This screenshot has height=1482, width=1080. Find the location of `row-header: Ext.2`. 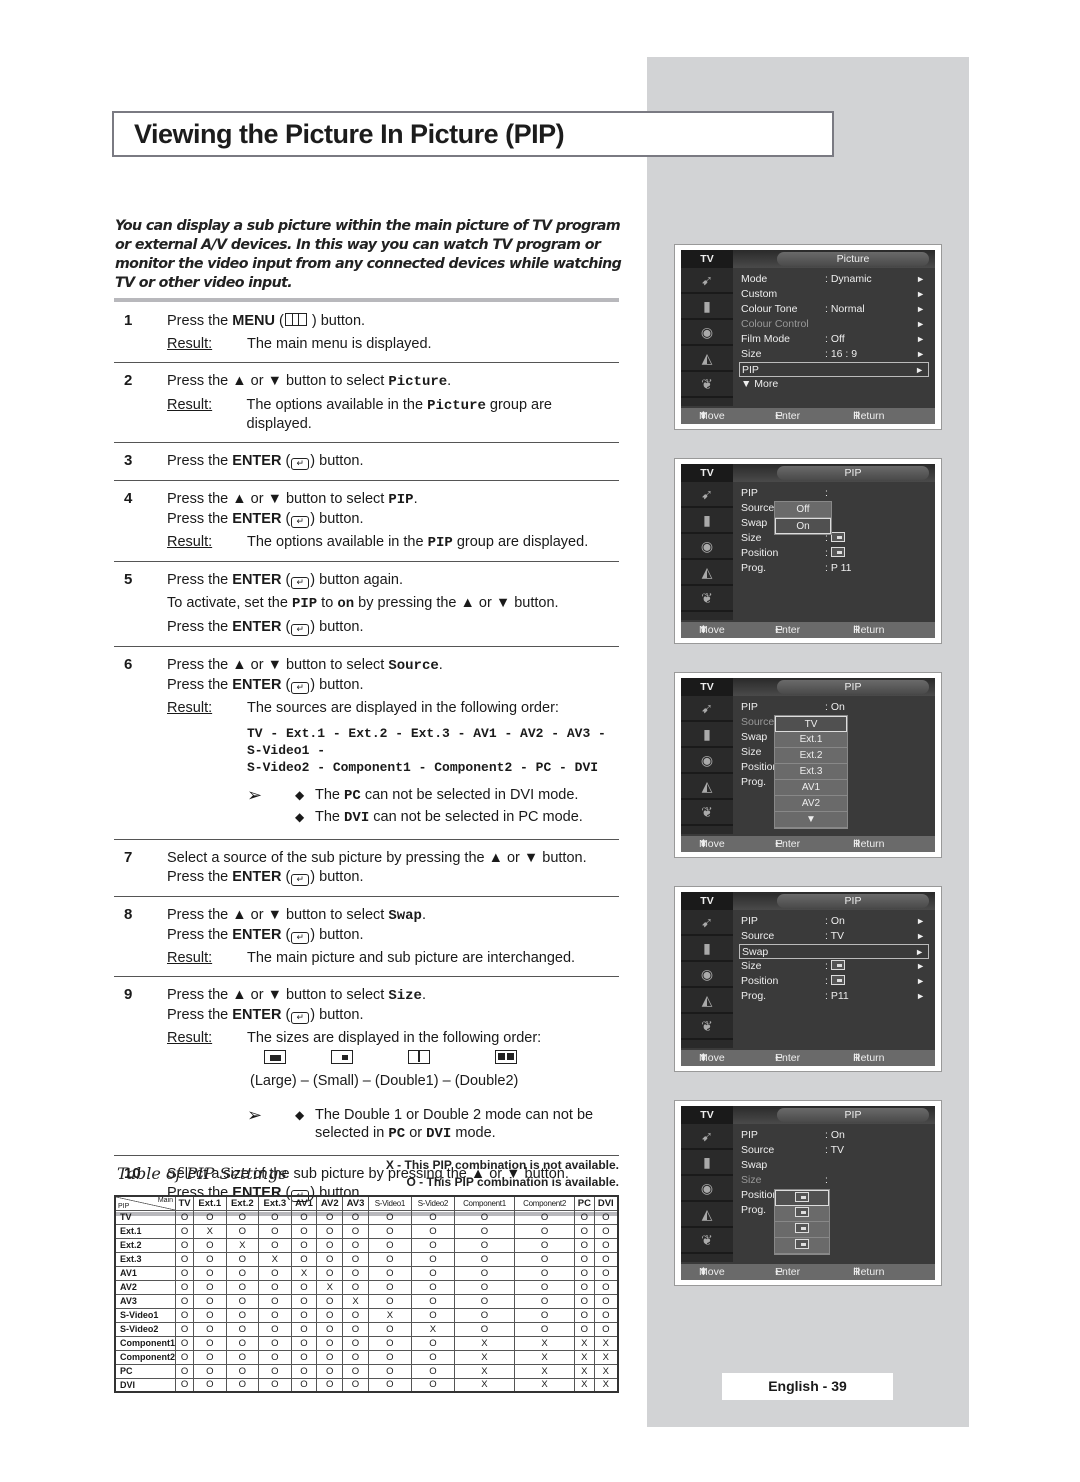

row-header: Ext.2 is located at coordinates (145, 1245).